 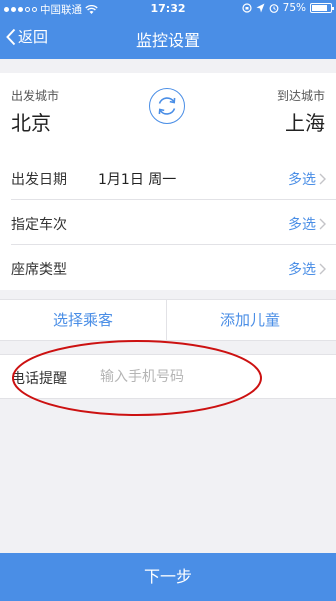 What do you see at coordinates (200, 377) in the screenshot?
I see `phone-number-input` at bounding box center [200, 377].